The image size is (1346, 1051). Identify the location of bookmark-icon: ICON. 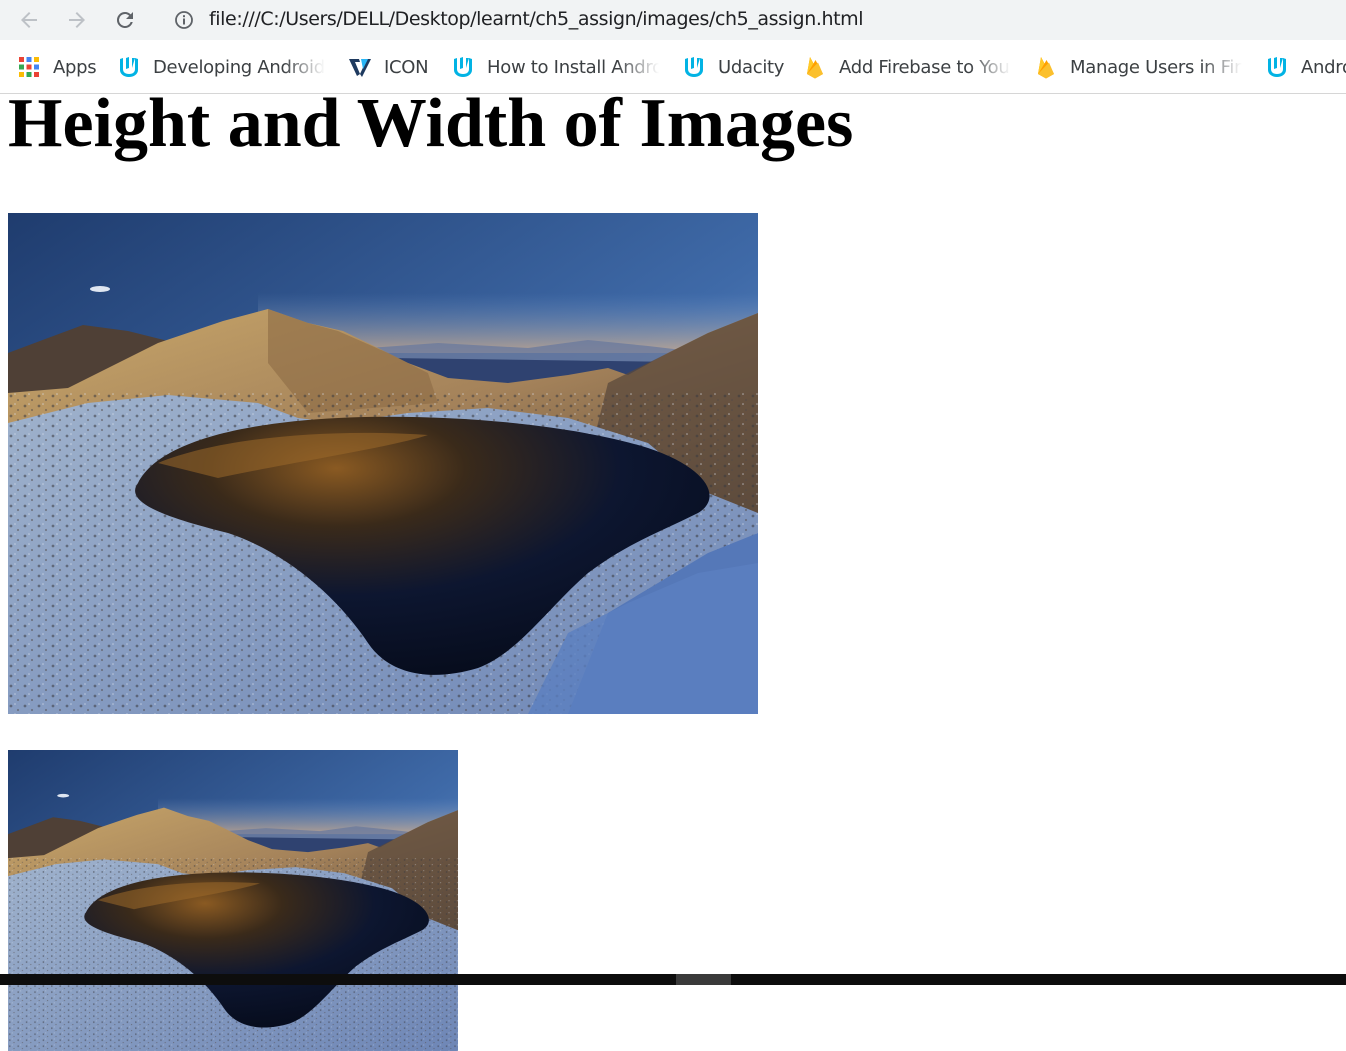
(388, 67).